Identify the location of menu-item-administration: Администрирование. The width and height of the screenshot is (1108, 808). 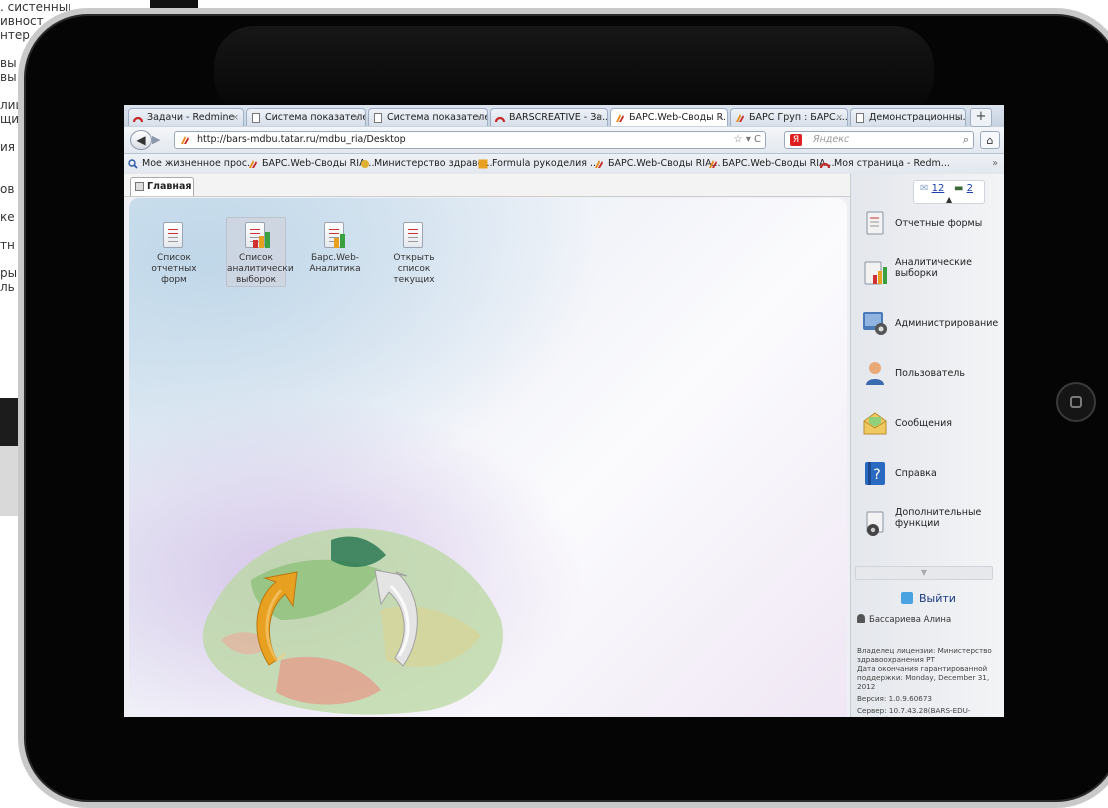
(931, 324).